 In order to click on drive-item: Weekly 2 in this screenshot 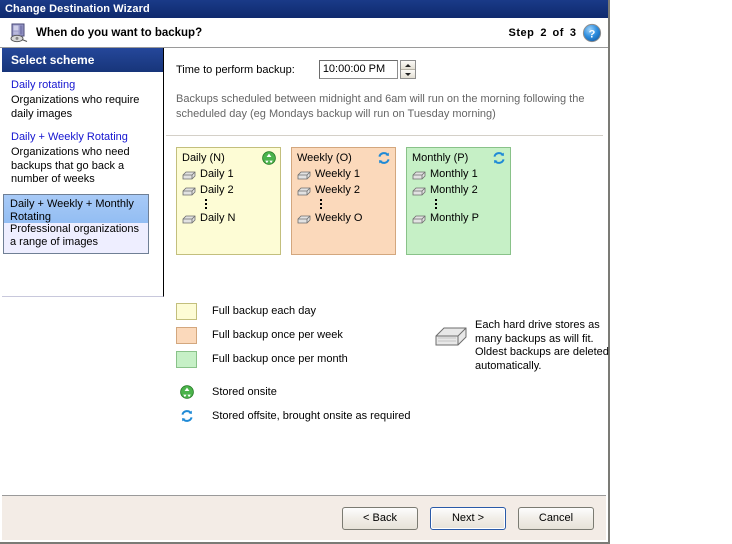, I will do `click(343, 190)`.